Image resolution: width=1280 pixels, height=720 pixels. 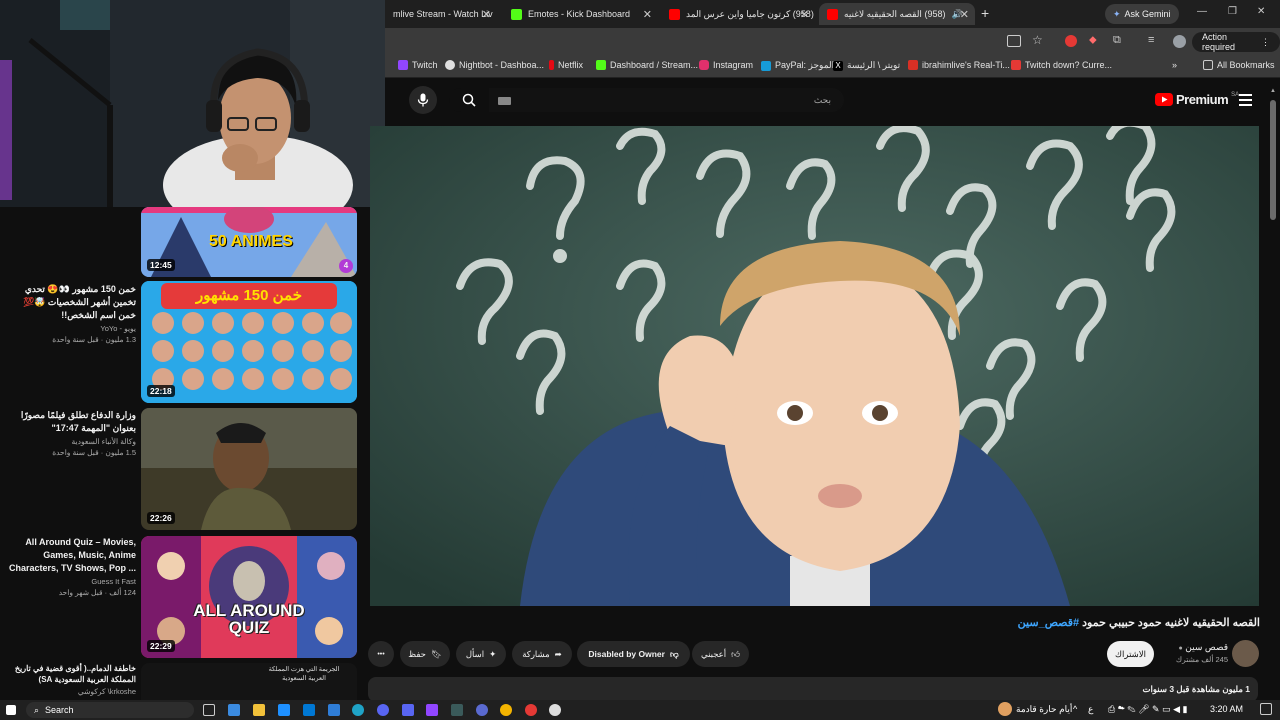 I want to click on share-button: مشاركة ➦, so click(x=542, y=654).